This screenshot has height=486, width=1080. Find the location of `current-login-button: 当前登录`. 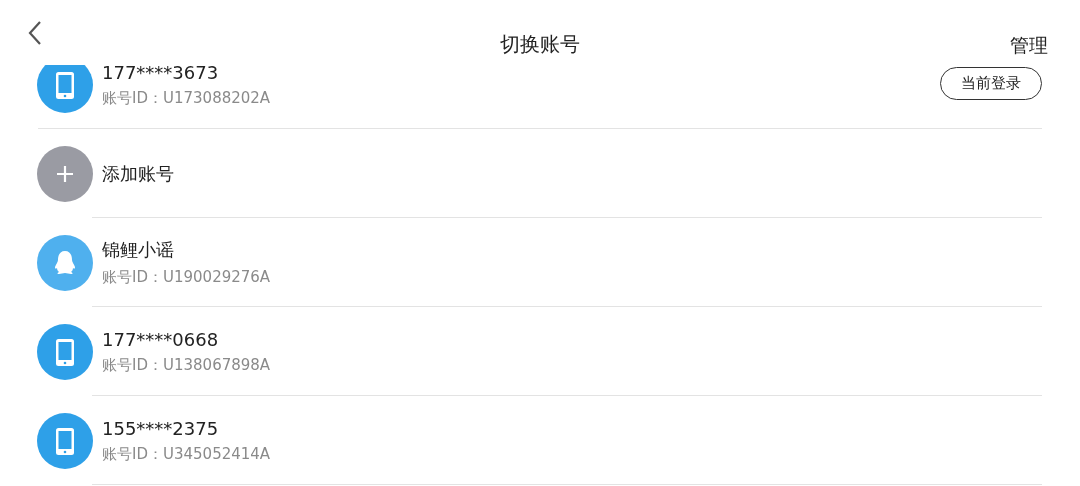

current-login-button: 当前登录 is located at coordinates (991, 83).